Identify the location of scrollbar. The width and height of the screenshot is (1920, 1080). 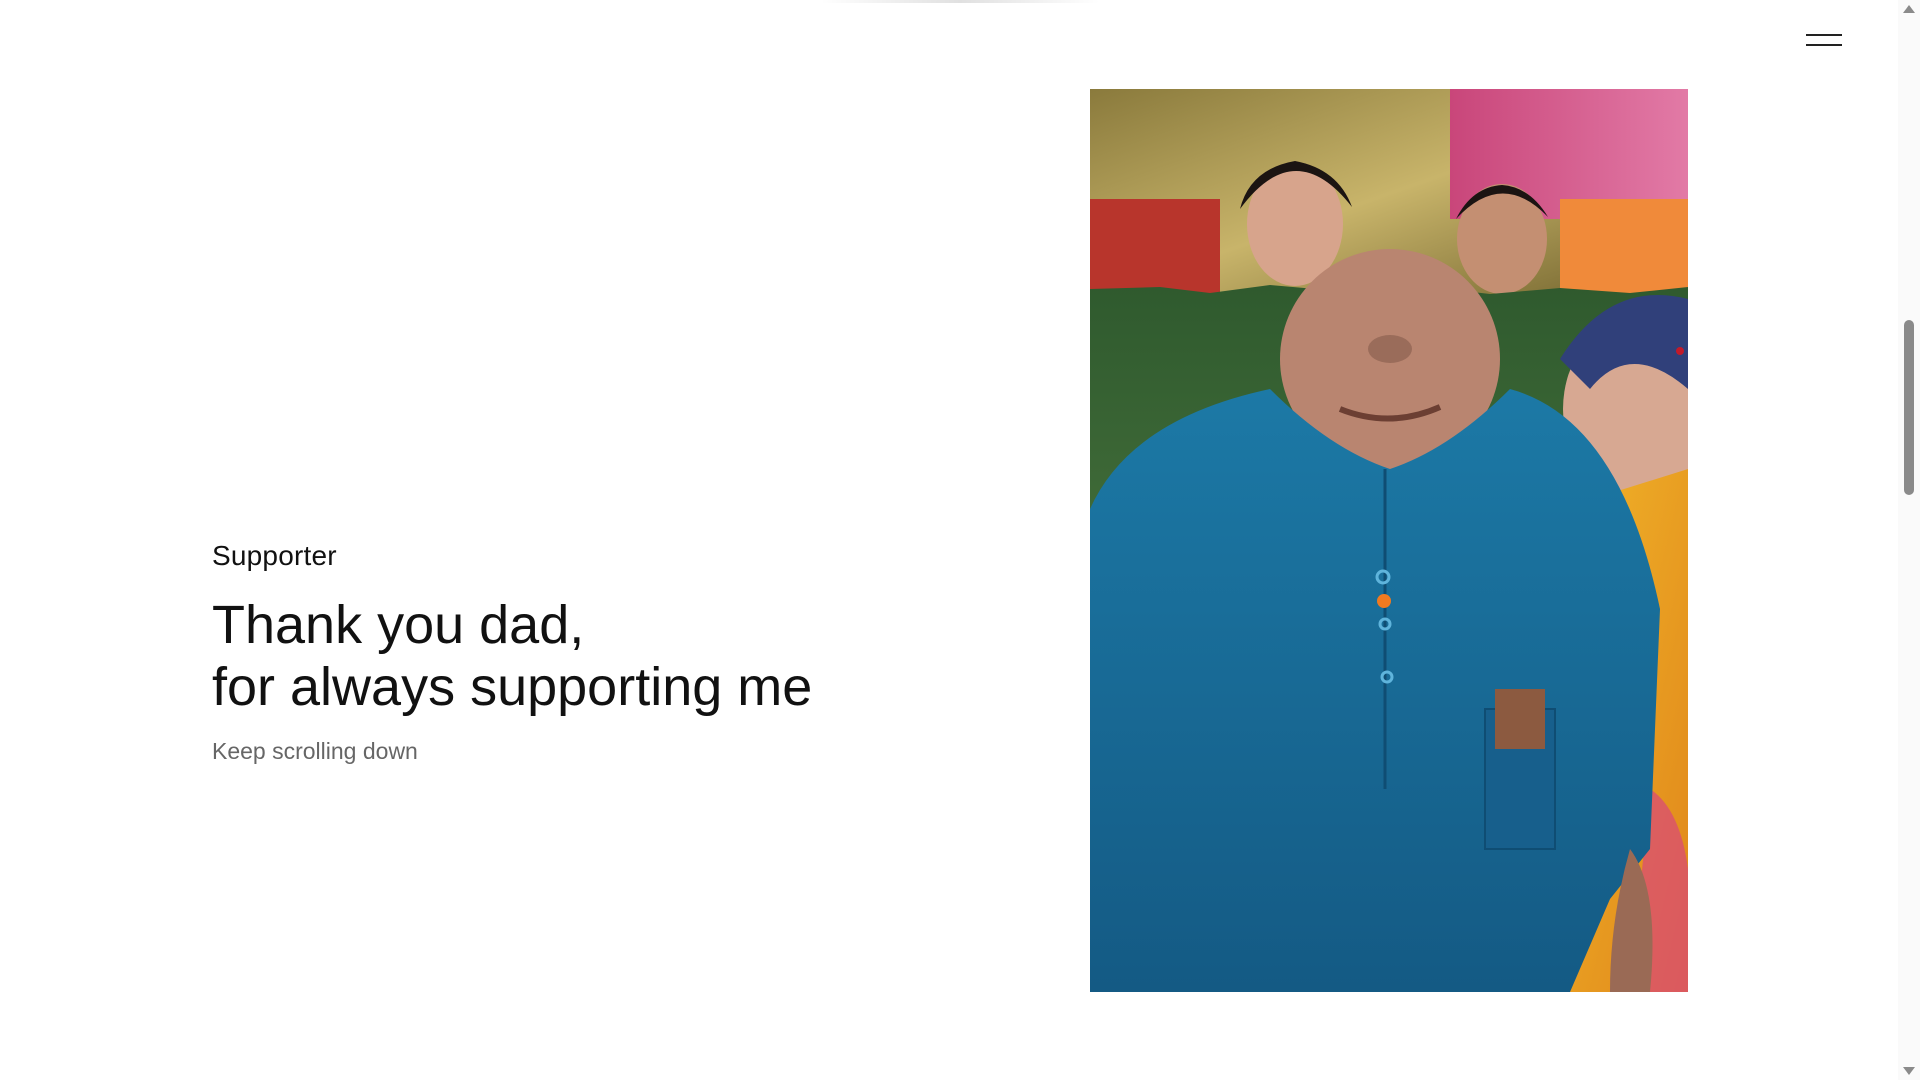
(1909, 540).